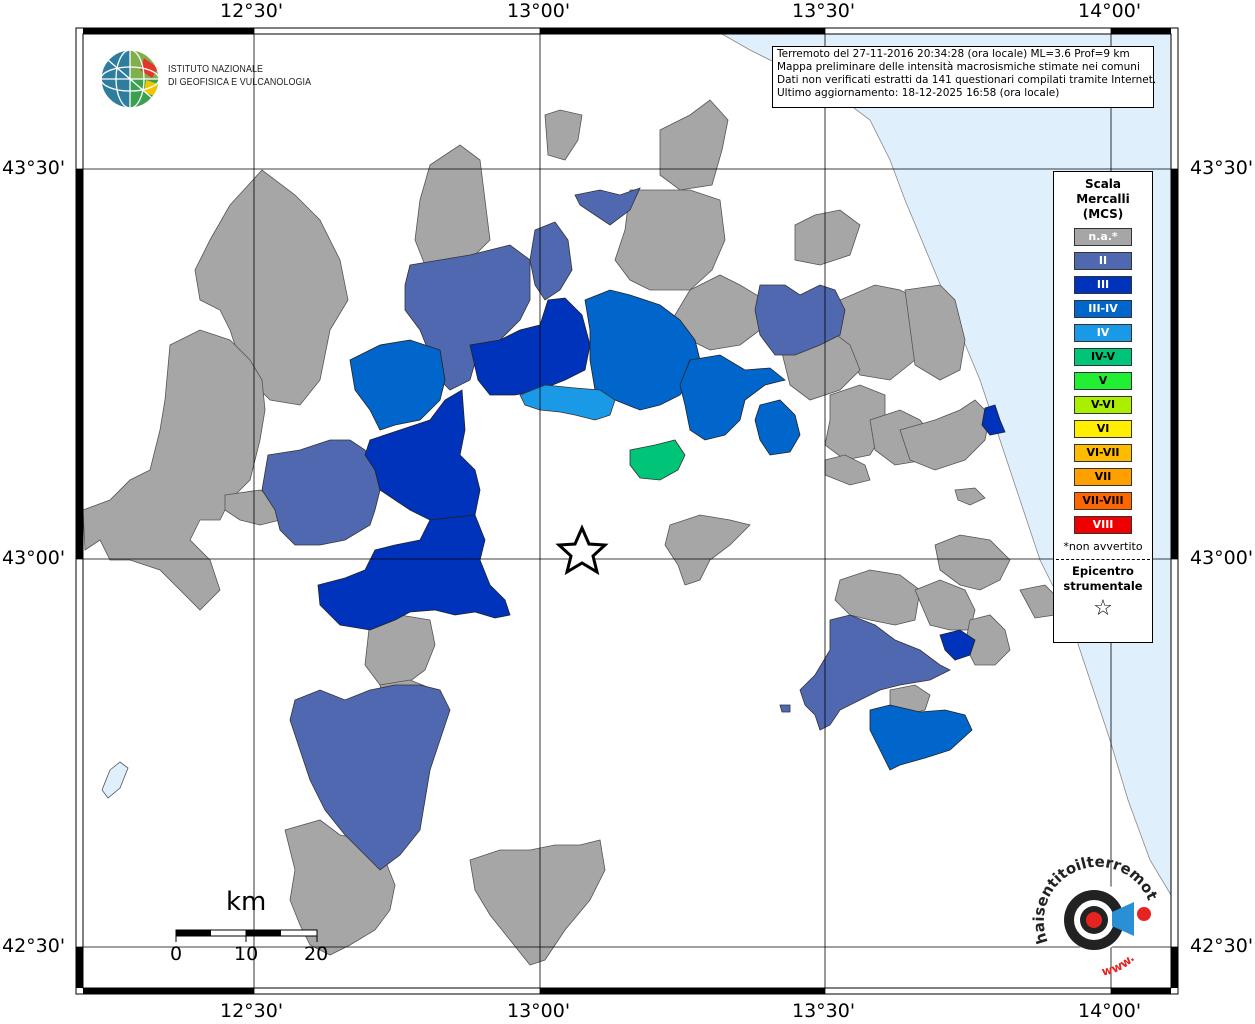  What do you see at coordinates (246, 954) in the screenshot?
I see `scale-label-10: 10` at bounding box center [246, 954].